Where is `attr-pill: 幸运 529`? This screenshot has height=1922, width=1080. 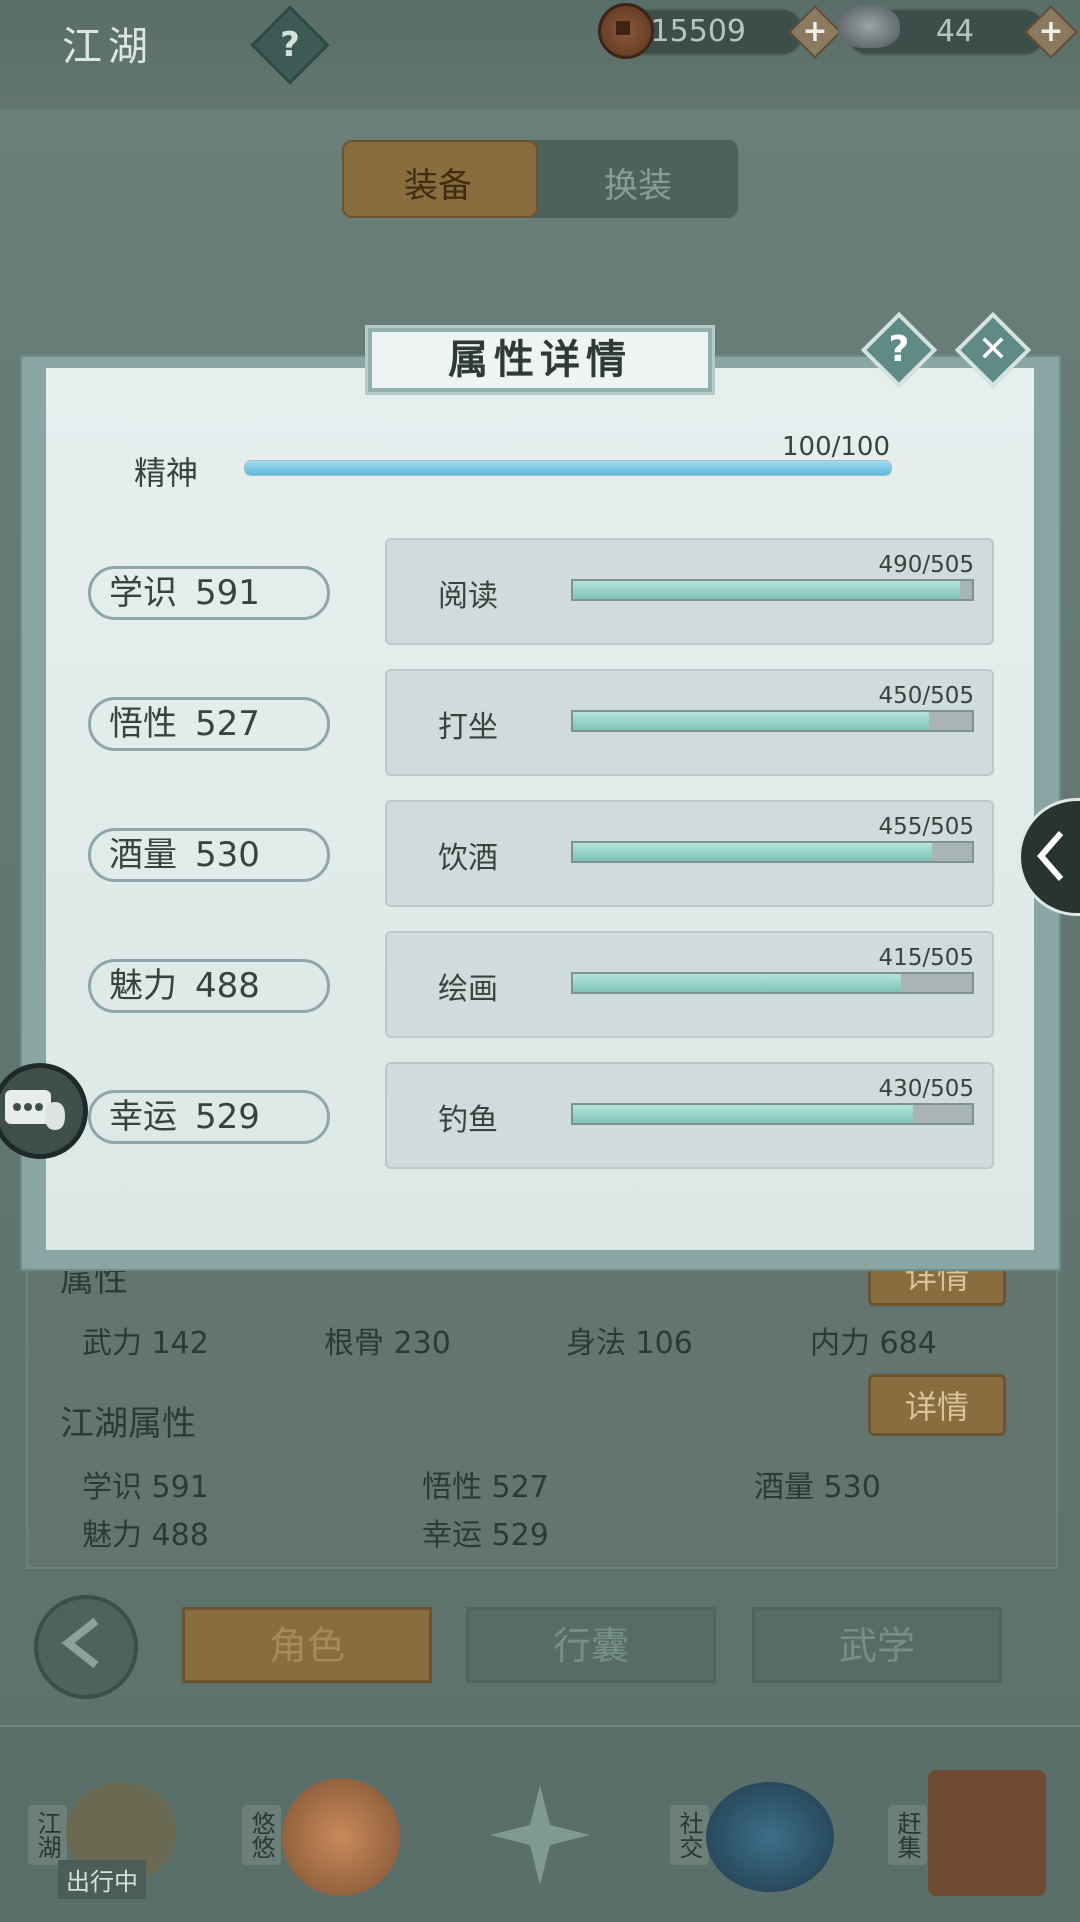
attr-pill: 幸运 529 is located at coordinates (209, 1117).